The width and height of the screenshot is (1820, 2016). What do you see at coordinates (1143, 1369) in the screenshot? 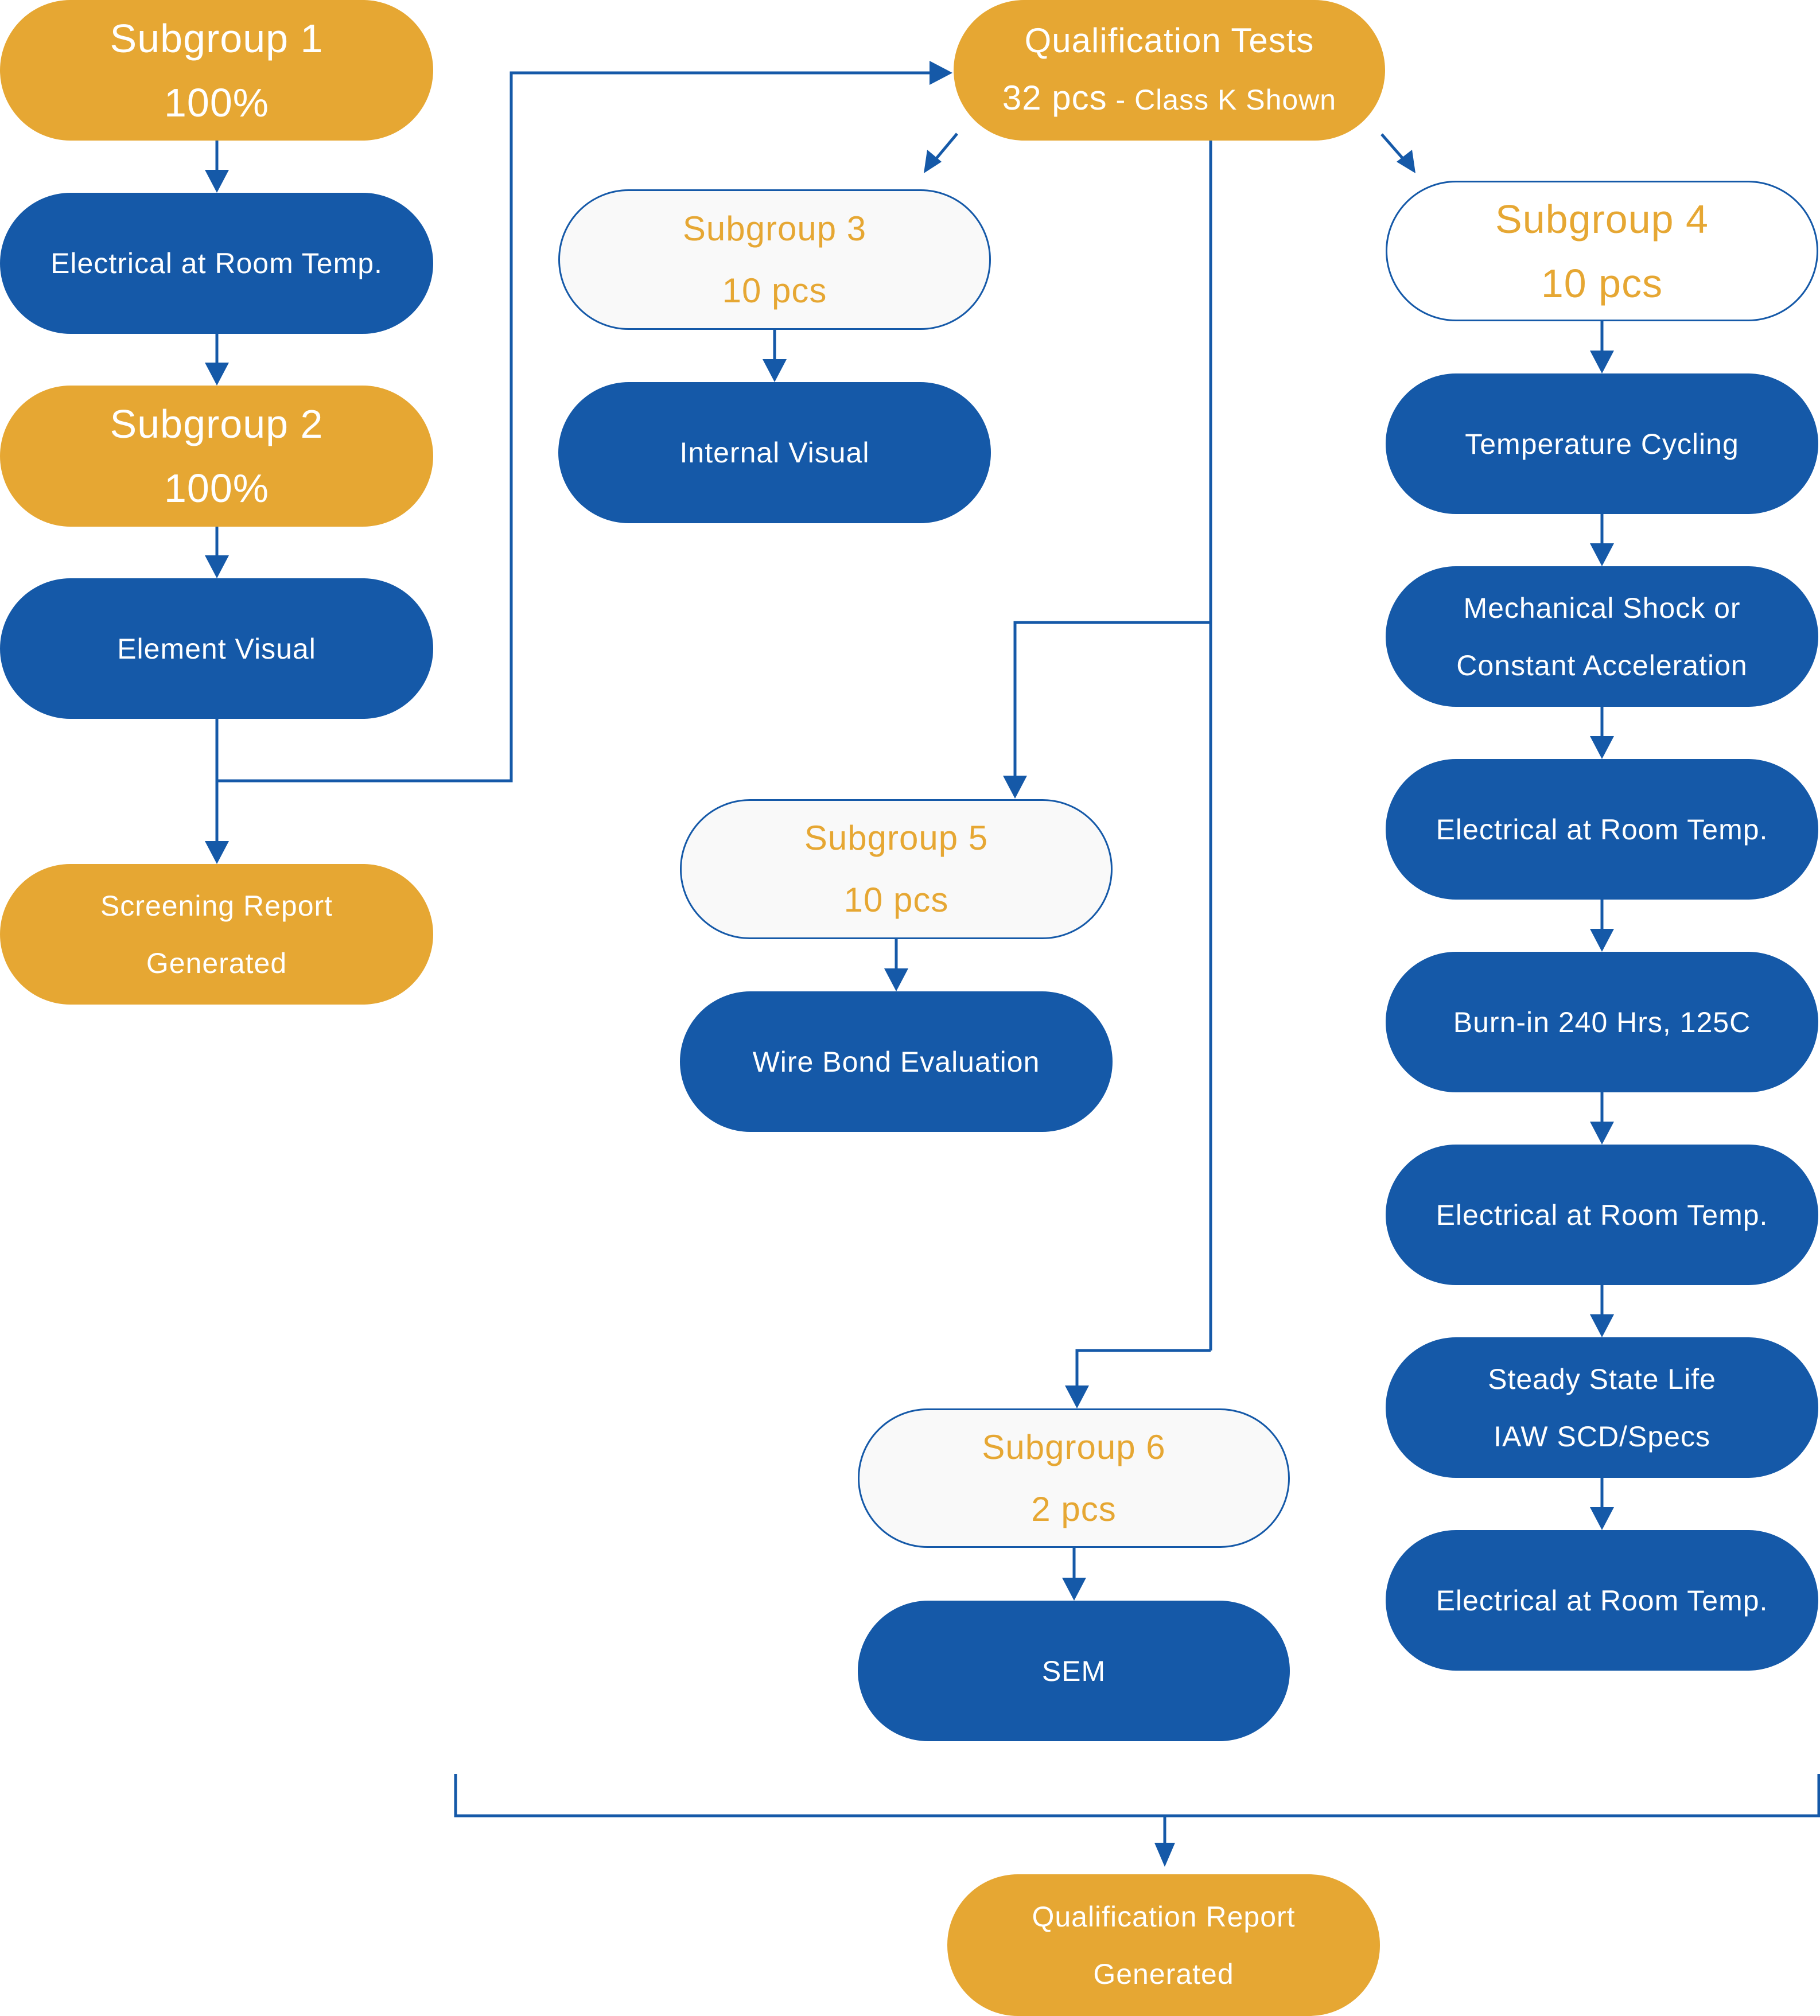
I see `connector-trunk-to-sg6` at bounding box center [1143, 1369].